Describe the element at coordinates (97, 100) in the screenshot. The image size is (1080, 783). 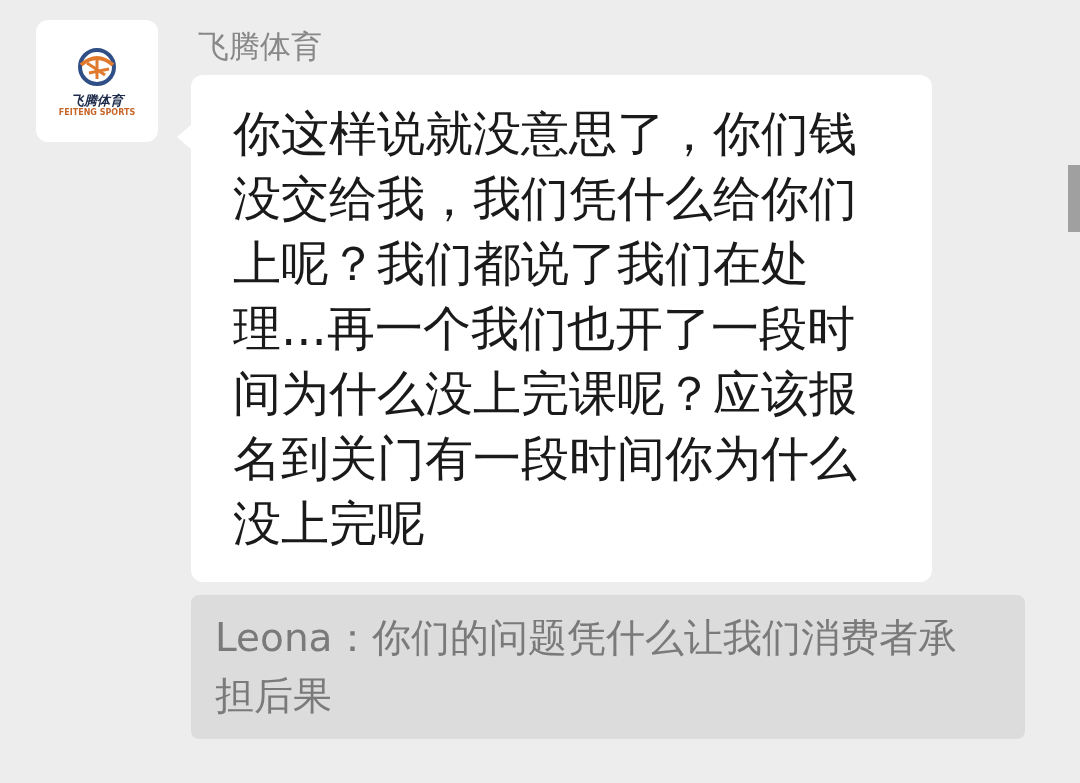
I see `logo-text: 飞腾体育` at that location.